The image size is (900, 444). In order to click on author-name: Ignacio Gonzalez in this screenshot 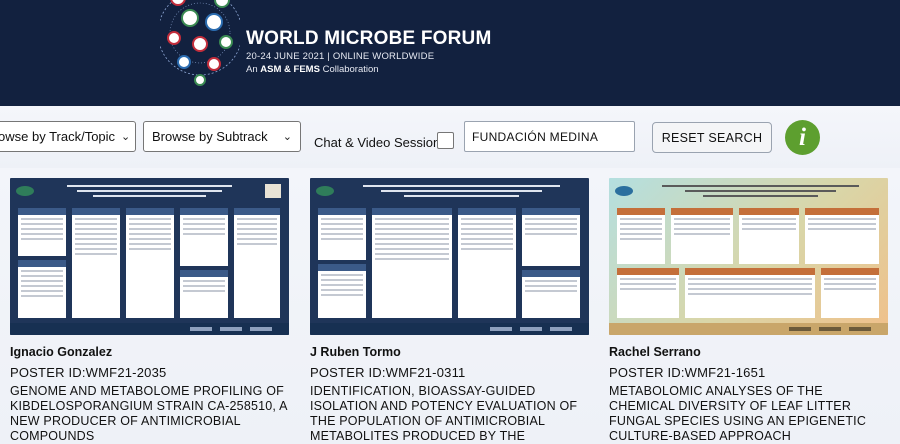, I will do `click(61, 352)`.